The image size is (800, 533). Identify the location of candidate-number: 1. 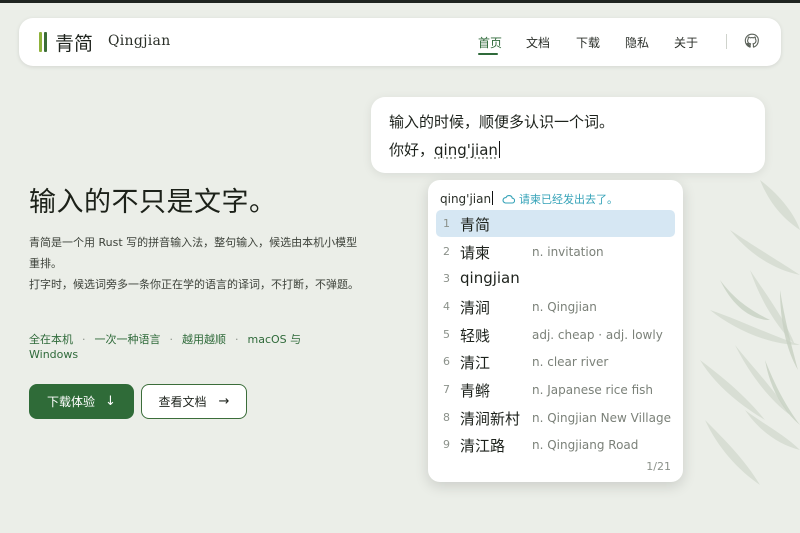
(446, 223).